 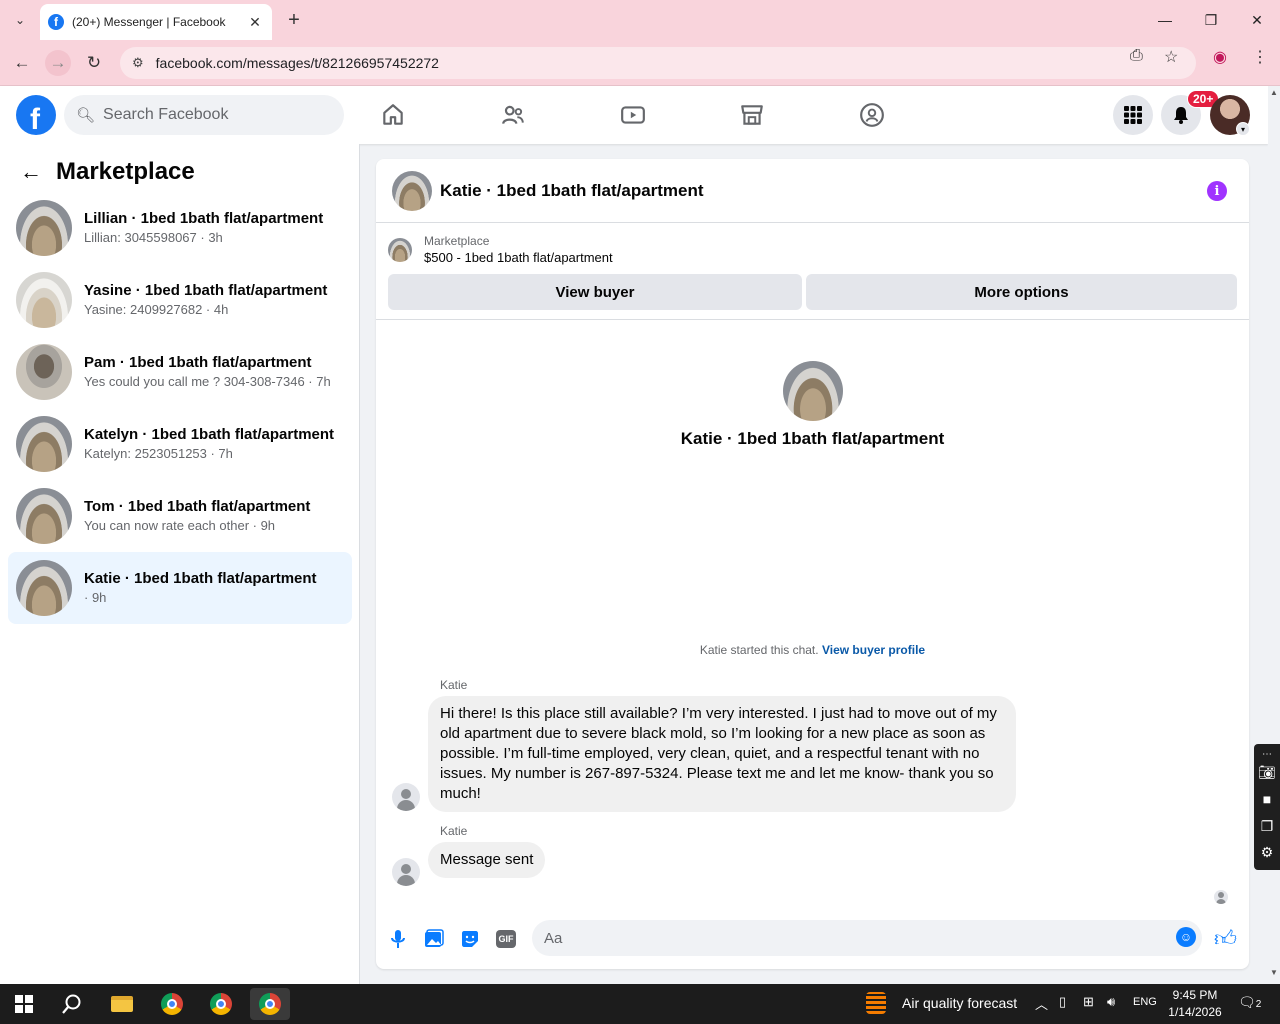 What do you see at coordinates (31, 172) in the screenshot?
I see `back-arrow-icon: ←` at bounding box center [31, 172].